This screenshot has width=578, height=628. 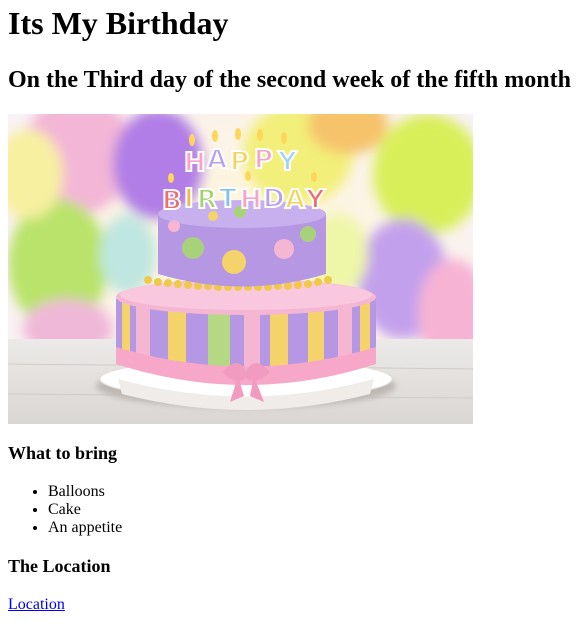 I want to click on svg-text: T, so click(x=228, y=199).